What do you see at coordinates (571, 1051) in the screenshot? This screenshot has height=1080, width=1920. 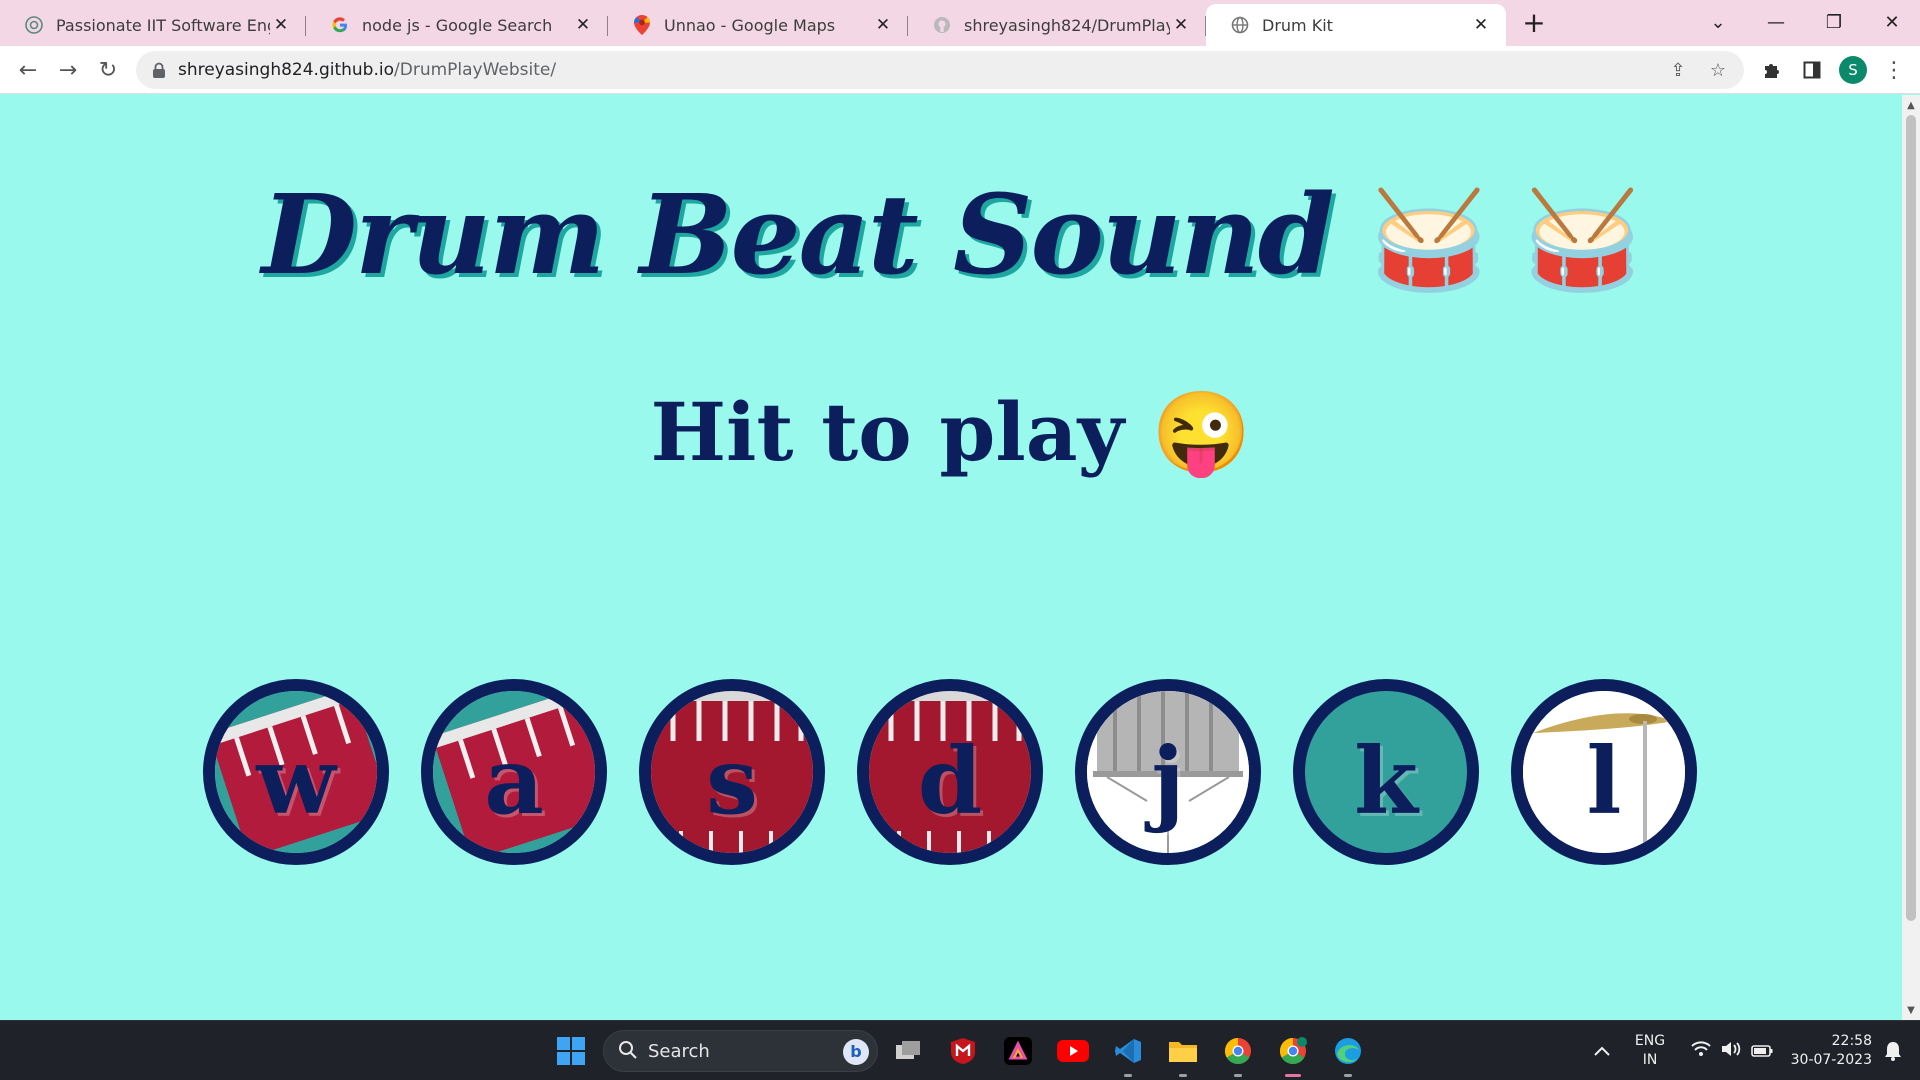 I see `windows-start-icon` at bounding box center [571, 1051].